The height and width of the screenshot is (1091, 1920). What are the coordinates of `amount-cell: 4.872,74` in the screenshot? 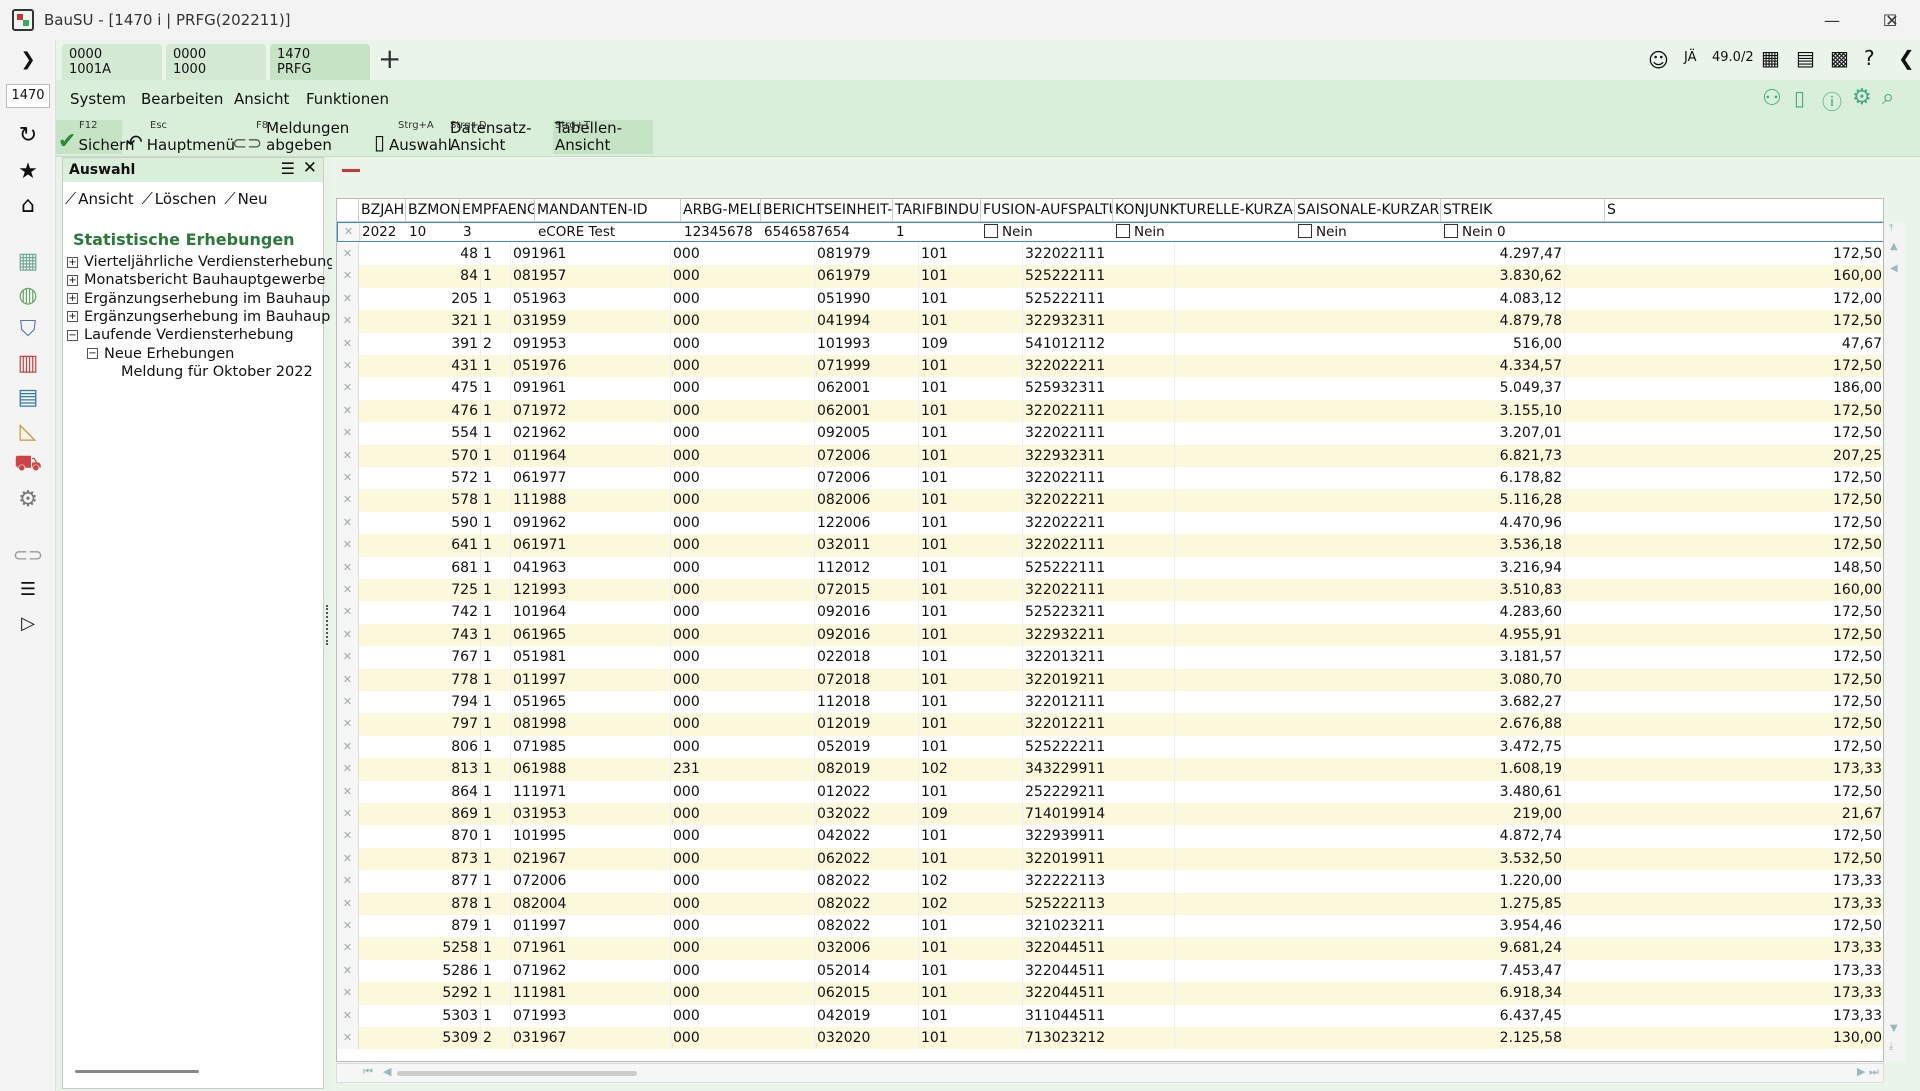 It's located at (1370, 836).